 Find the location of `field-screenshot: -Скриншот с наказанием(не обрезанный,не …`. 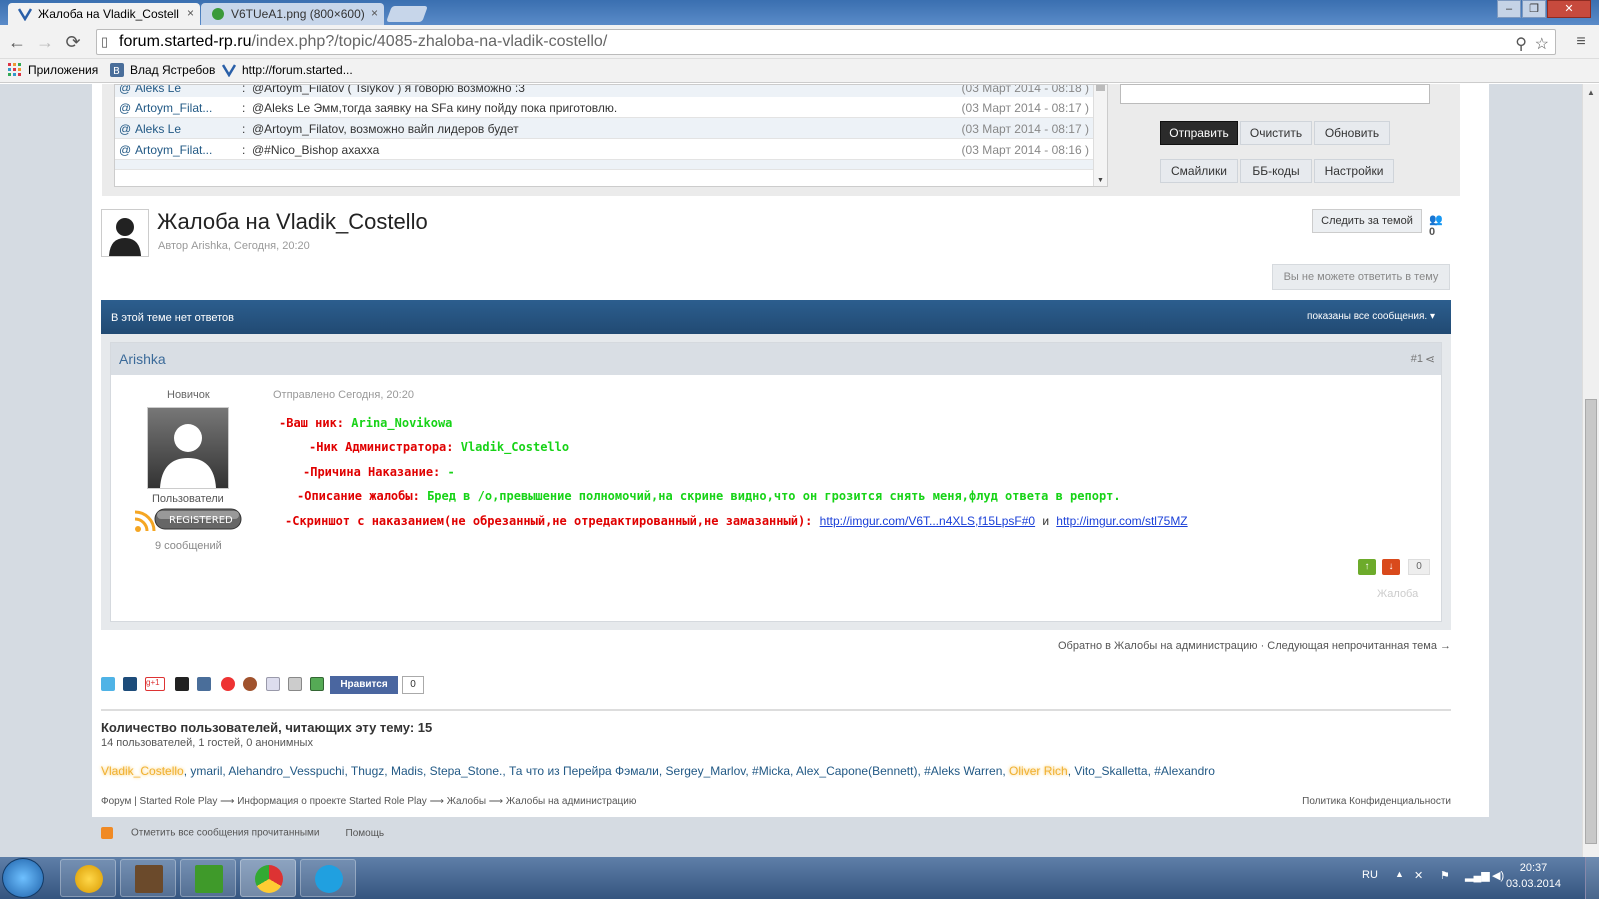

field-screenshot: -Скриншот с наказанием(не обрезанный,не … is located at coordinates (736, 521).